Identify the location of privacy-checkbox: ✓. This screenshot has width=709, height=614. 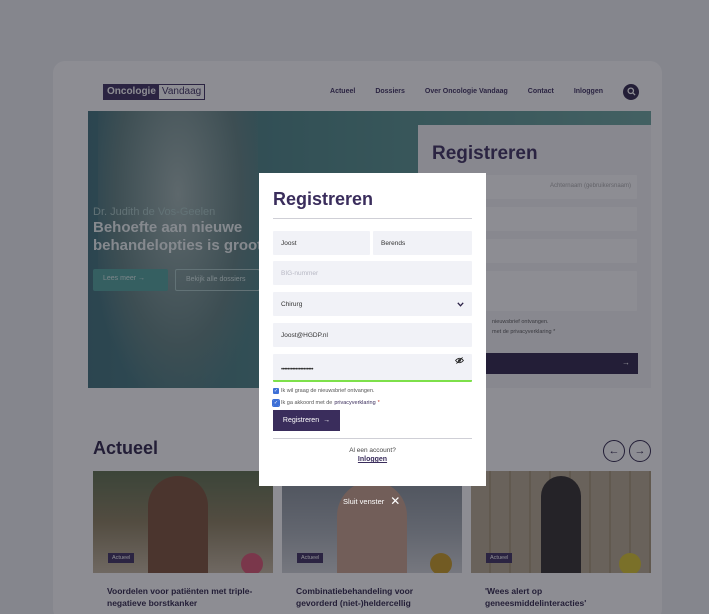
(276, 403).